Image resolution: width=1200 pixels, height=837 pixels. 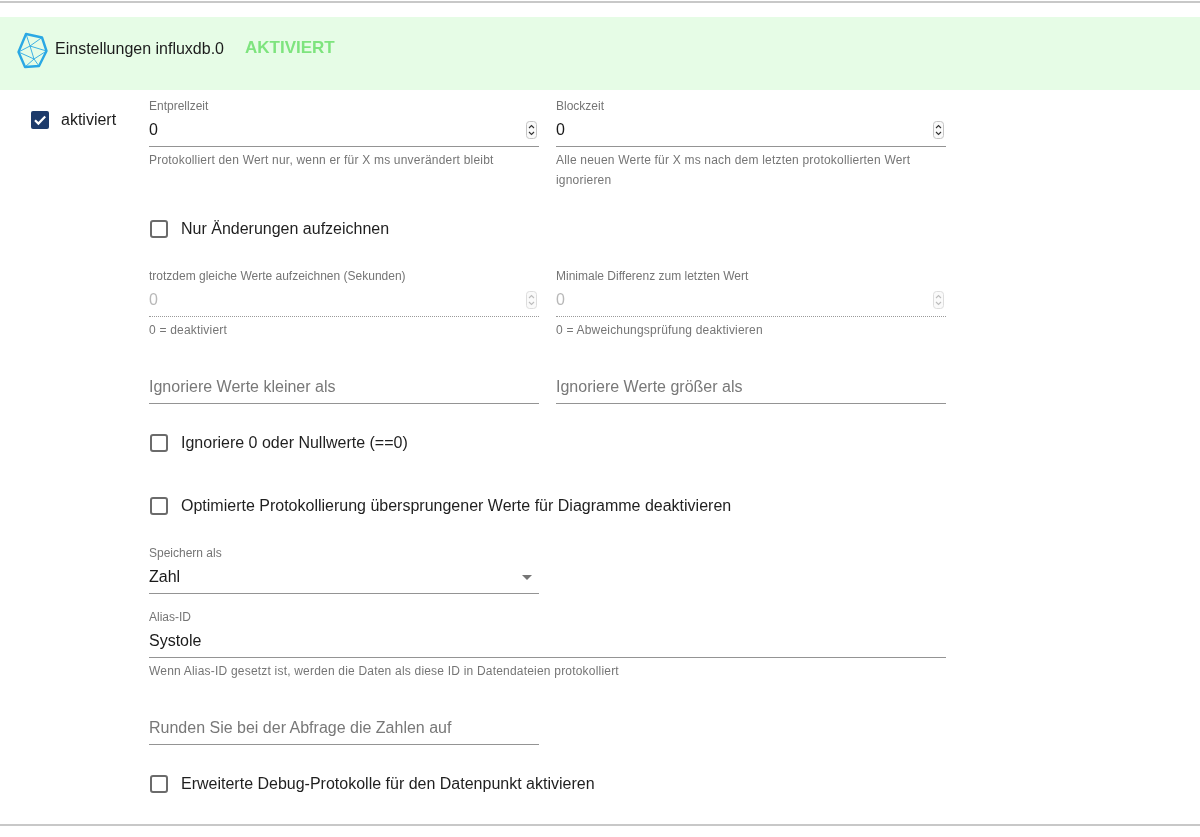 What do you see at coordinates (344, 728) in the screenshot?
I see `text-field: Runden Sie bei der Abfrage die Zahlen auf` at bounding box center [344, 728].